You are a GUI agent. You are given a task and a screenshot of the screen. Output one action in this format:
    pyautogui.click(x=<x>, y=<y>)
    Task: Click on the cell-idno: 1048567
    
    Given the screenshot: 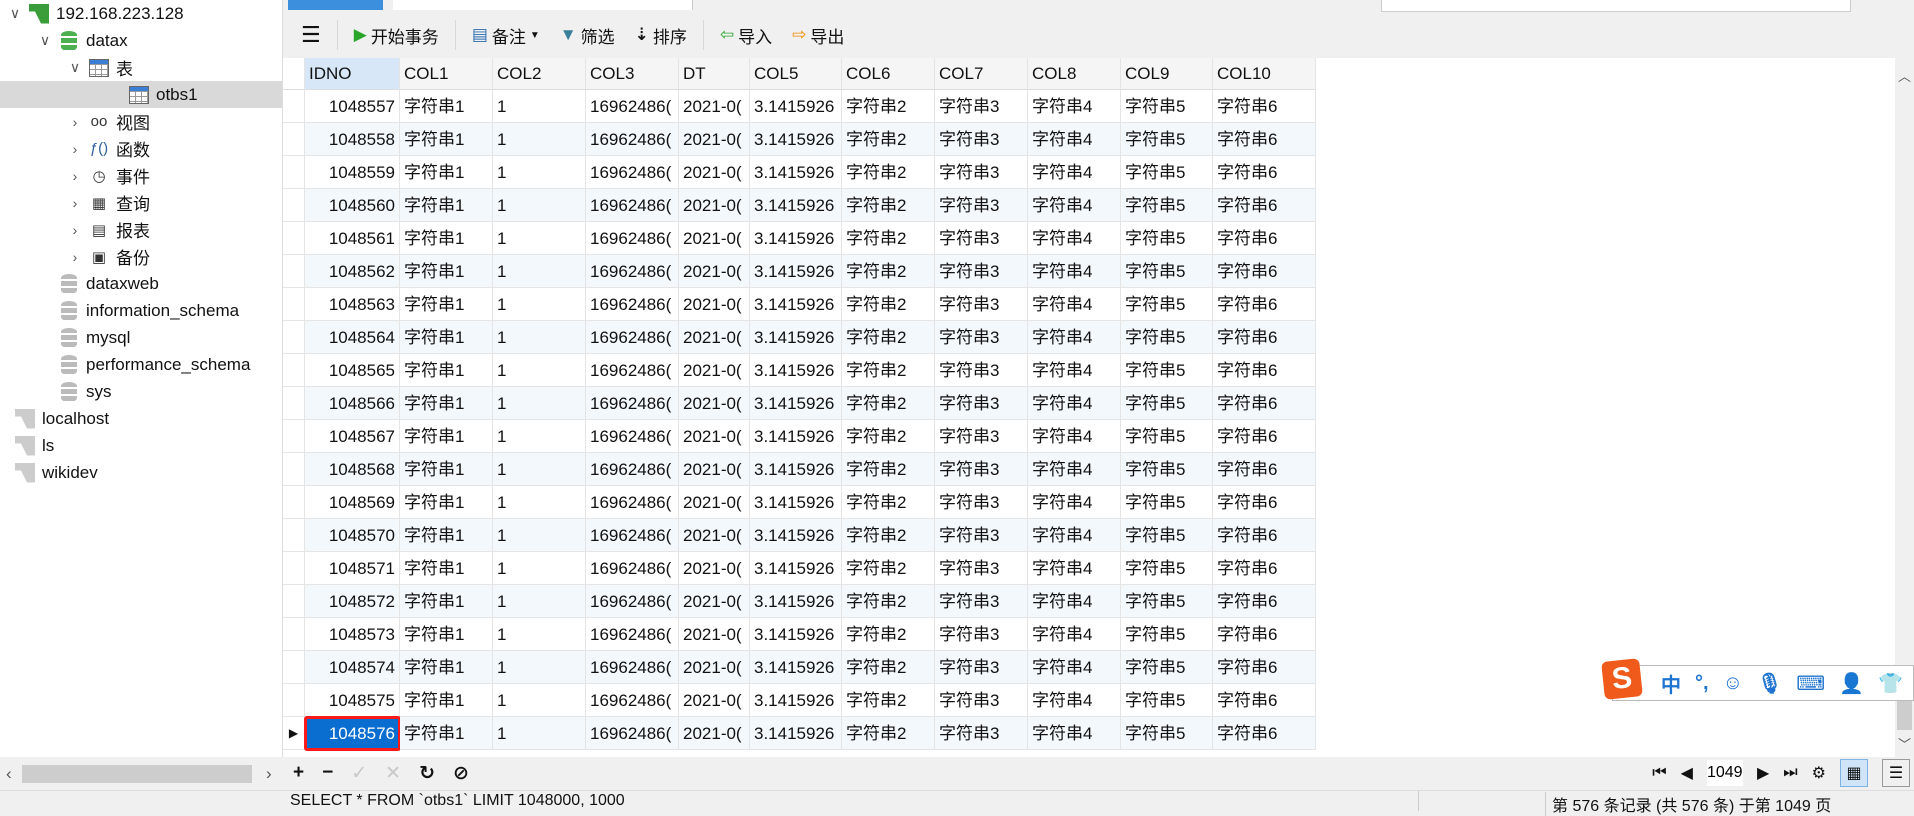 What is the action you would take?
    pyautogui.click(x=352, y=436)
    